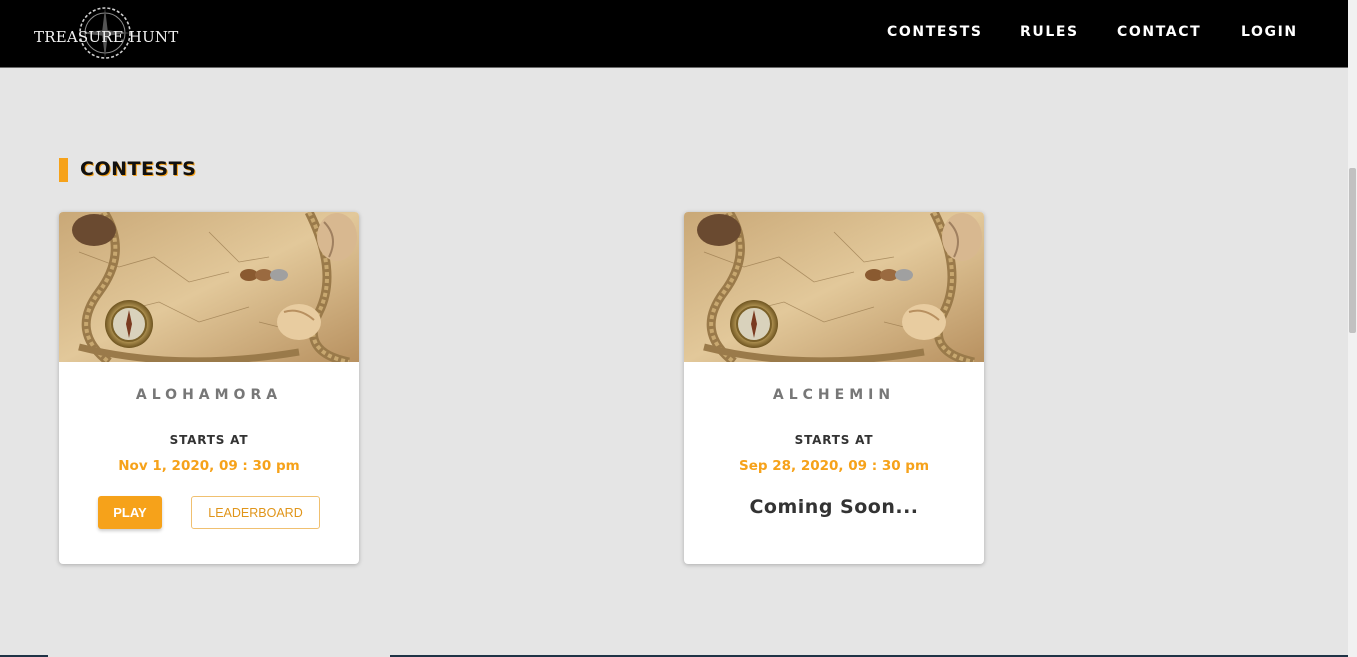 This screenshot has width=1357, height=657. I want to click on logo-text: TREASURE HUNT, so click(106, 37).